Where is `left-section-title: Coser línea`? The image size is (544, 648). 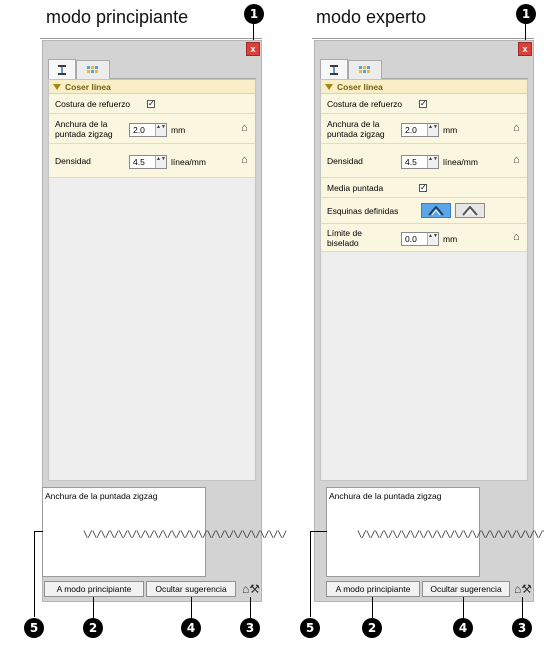 left-section-title: Coser línea is located at coordinates (88, 86).